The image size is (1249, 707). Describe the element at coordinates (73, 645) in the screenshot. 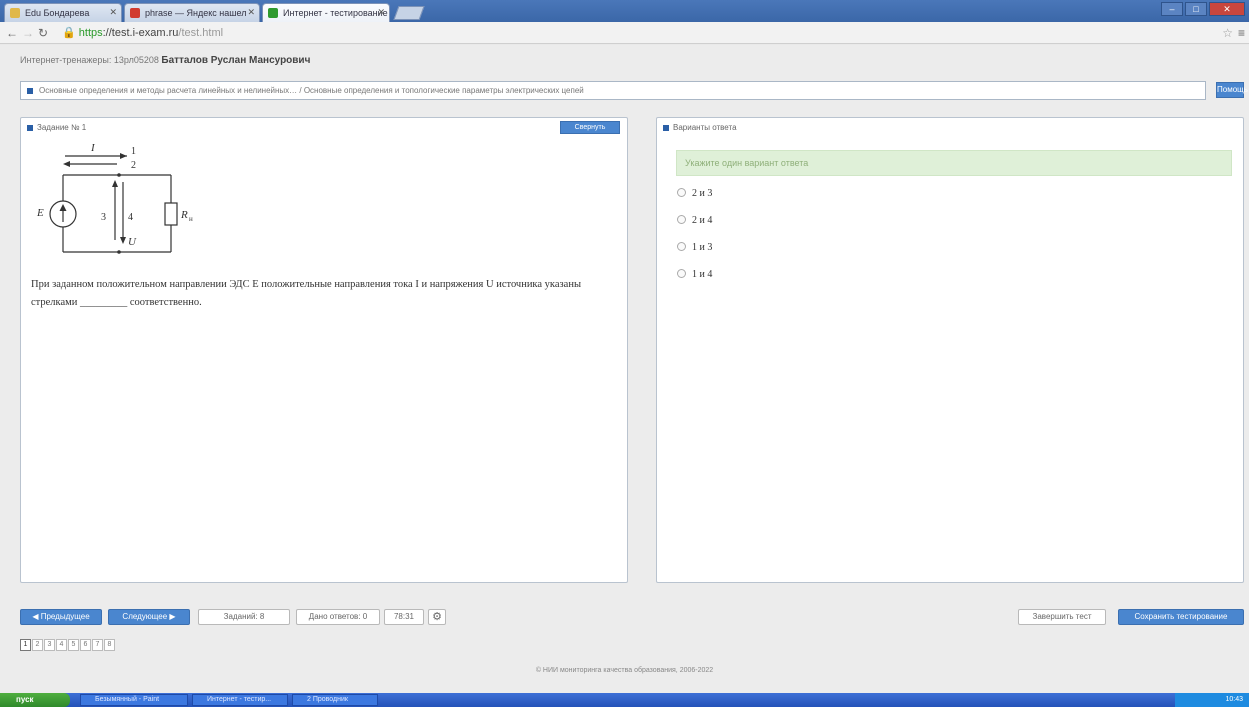

I see `page-link: 5` at that location.